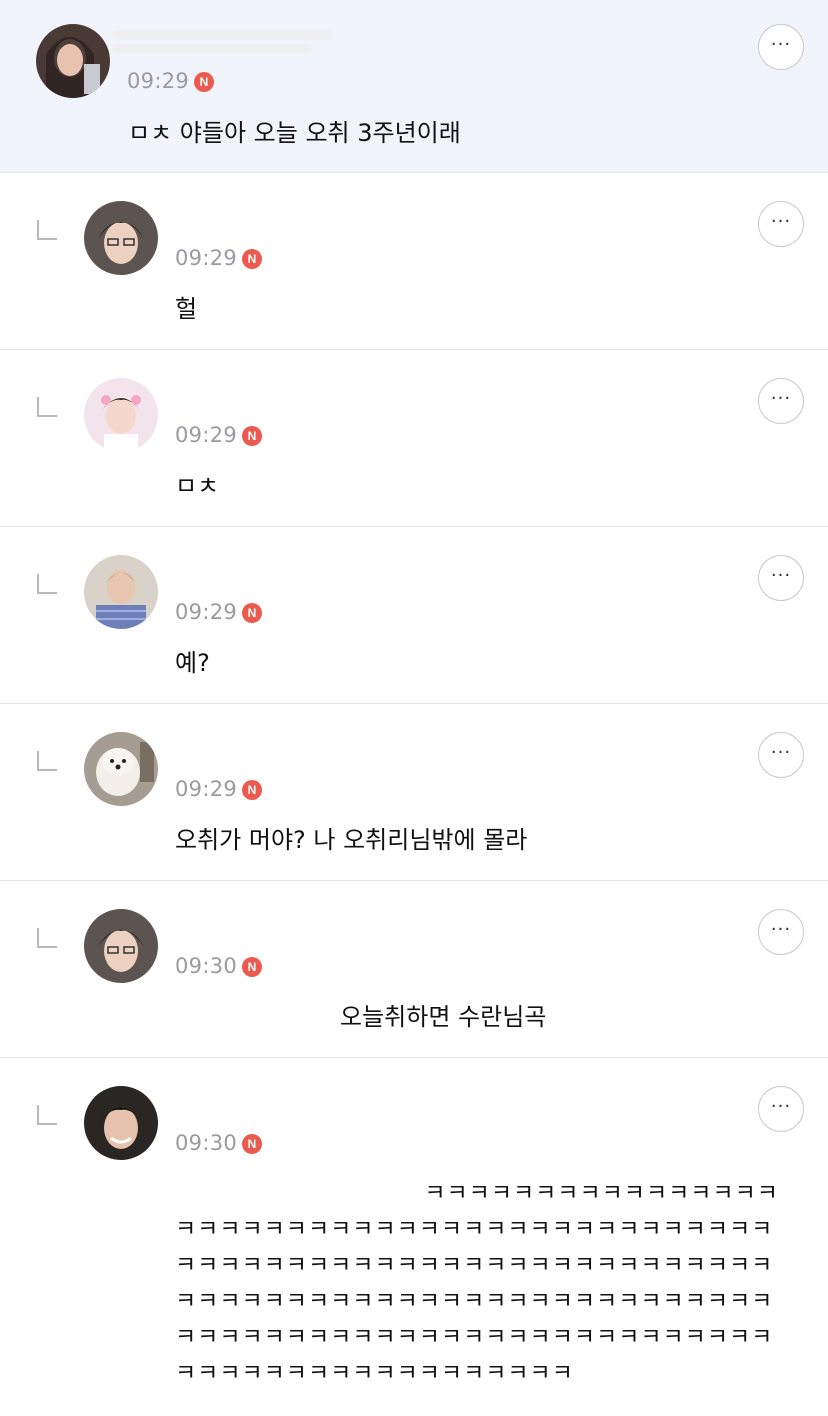 This screenshot has width=828, height=1416. Describe the element at coordinates (192, 663) in the screenshot. I see `comment-text: 예?` at that location.